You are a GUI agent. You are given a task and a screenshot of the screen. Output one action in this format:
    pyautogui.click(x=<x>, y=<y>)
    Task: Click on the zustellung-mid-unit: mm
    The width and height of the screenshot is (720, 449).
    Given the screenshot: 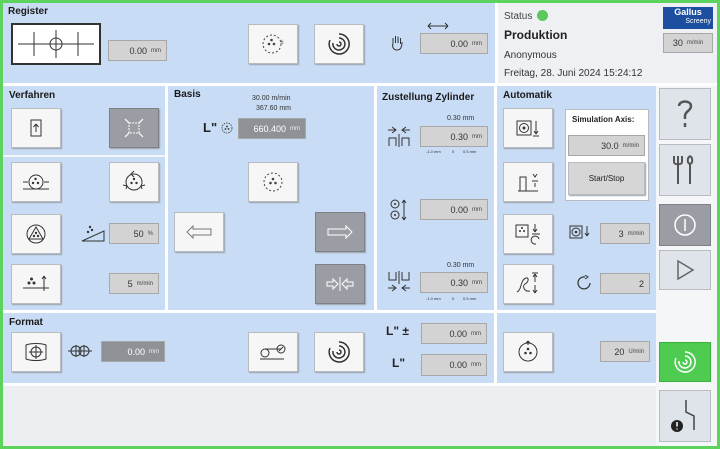 What is the action you would take?
    pyautogui.click(x=477, y=209)
    